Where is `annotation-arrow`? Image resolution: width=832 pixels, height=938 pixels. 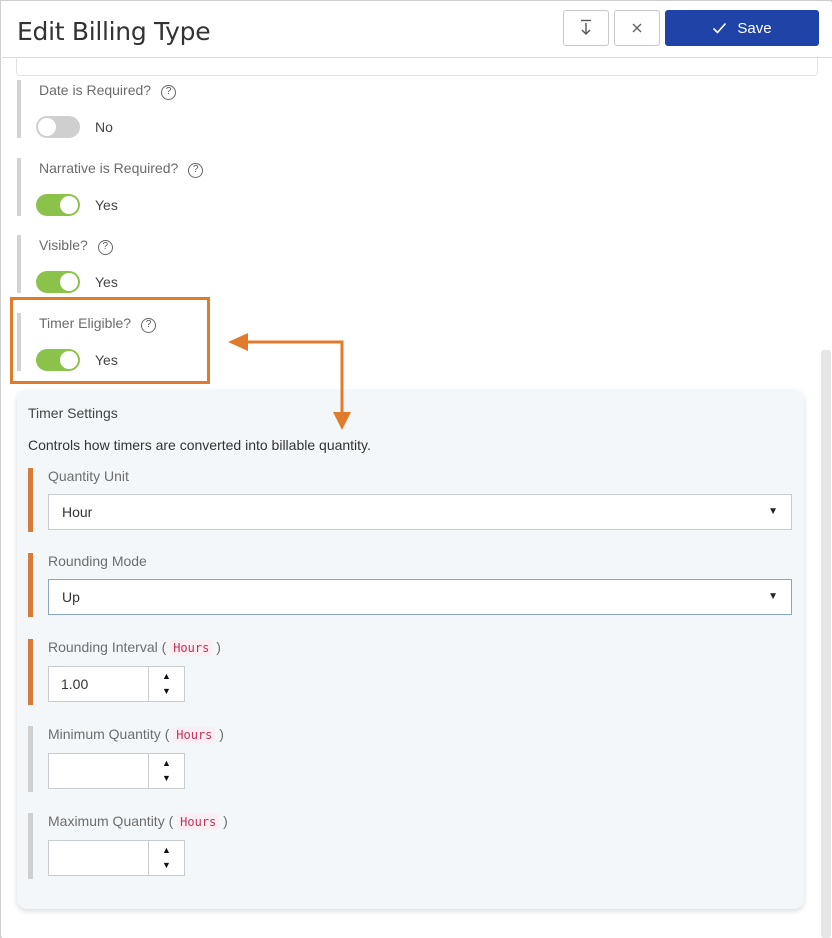 annotation-arrow is located at coordinates (289, 381).